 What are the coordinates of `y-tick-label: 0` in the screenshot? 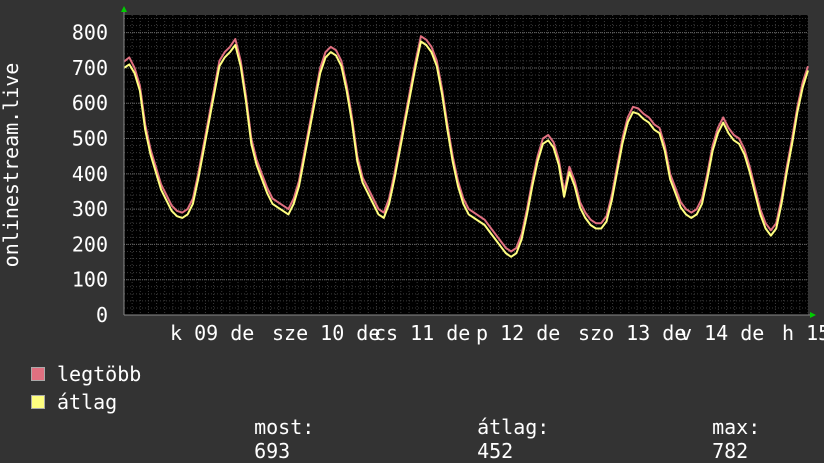 It's located at (102, 315).